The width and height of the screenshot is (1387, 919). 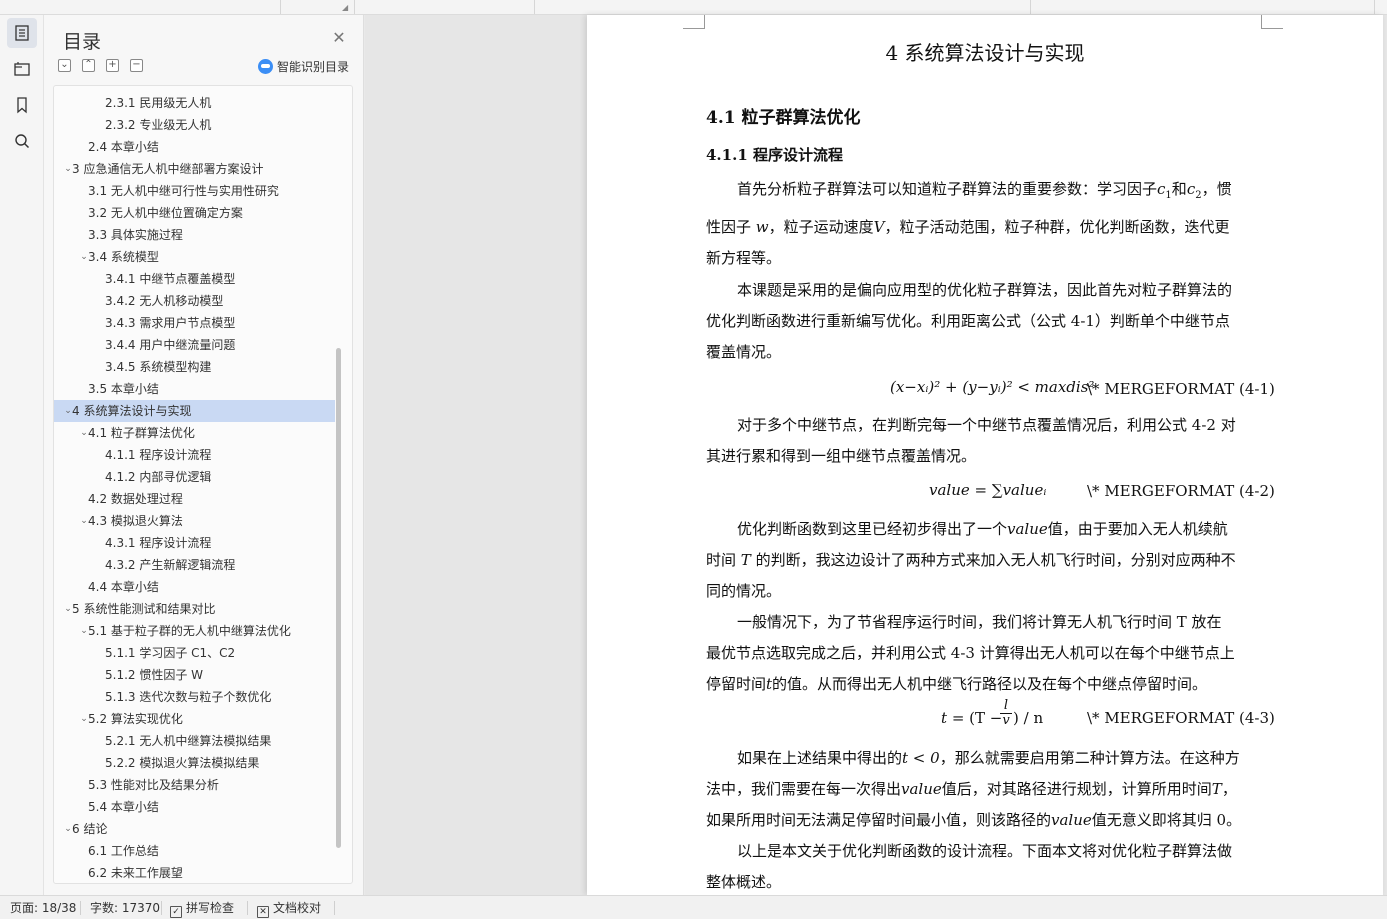 I want to click on toc-item-label: 5.2 算法实现优化, so click(x=135, y=719).